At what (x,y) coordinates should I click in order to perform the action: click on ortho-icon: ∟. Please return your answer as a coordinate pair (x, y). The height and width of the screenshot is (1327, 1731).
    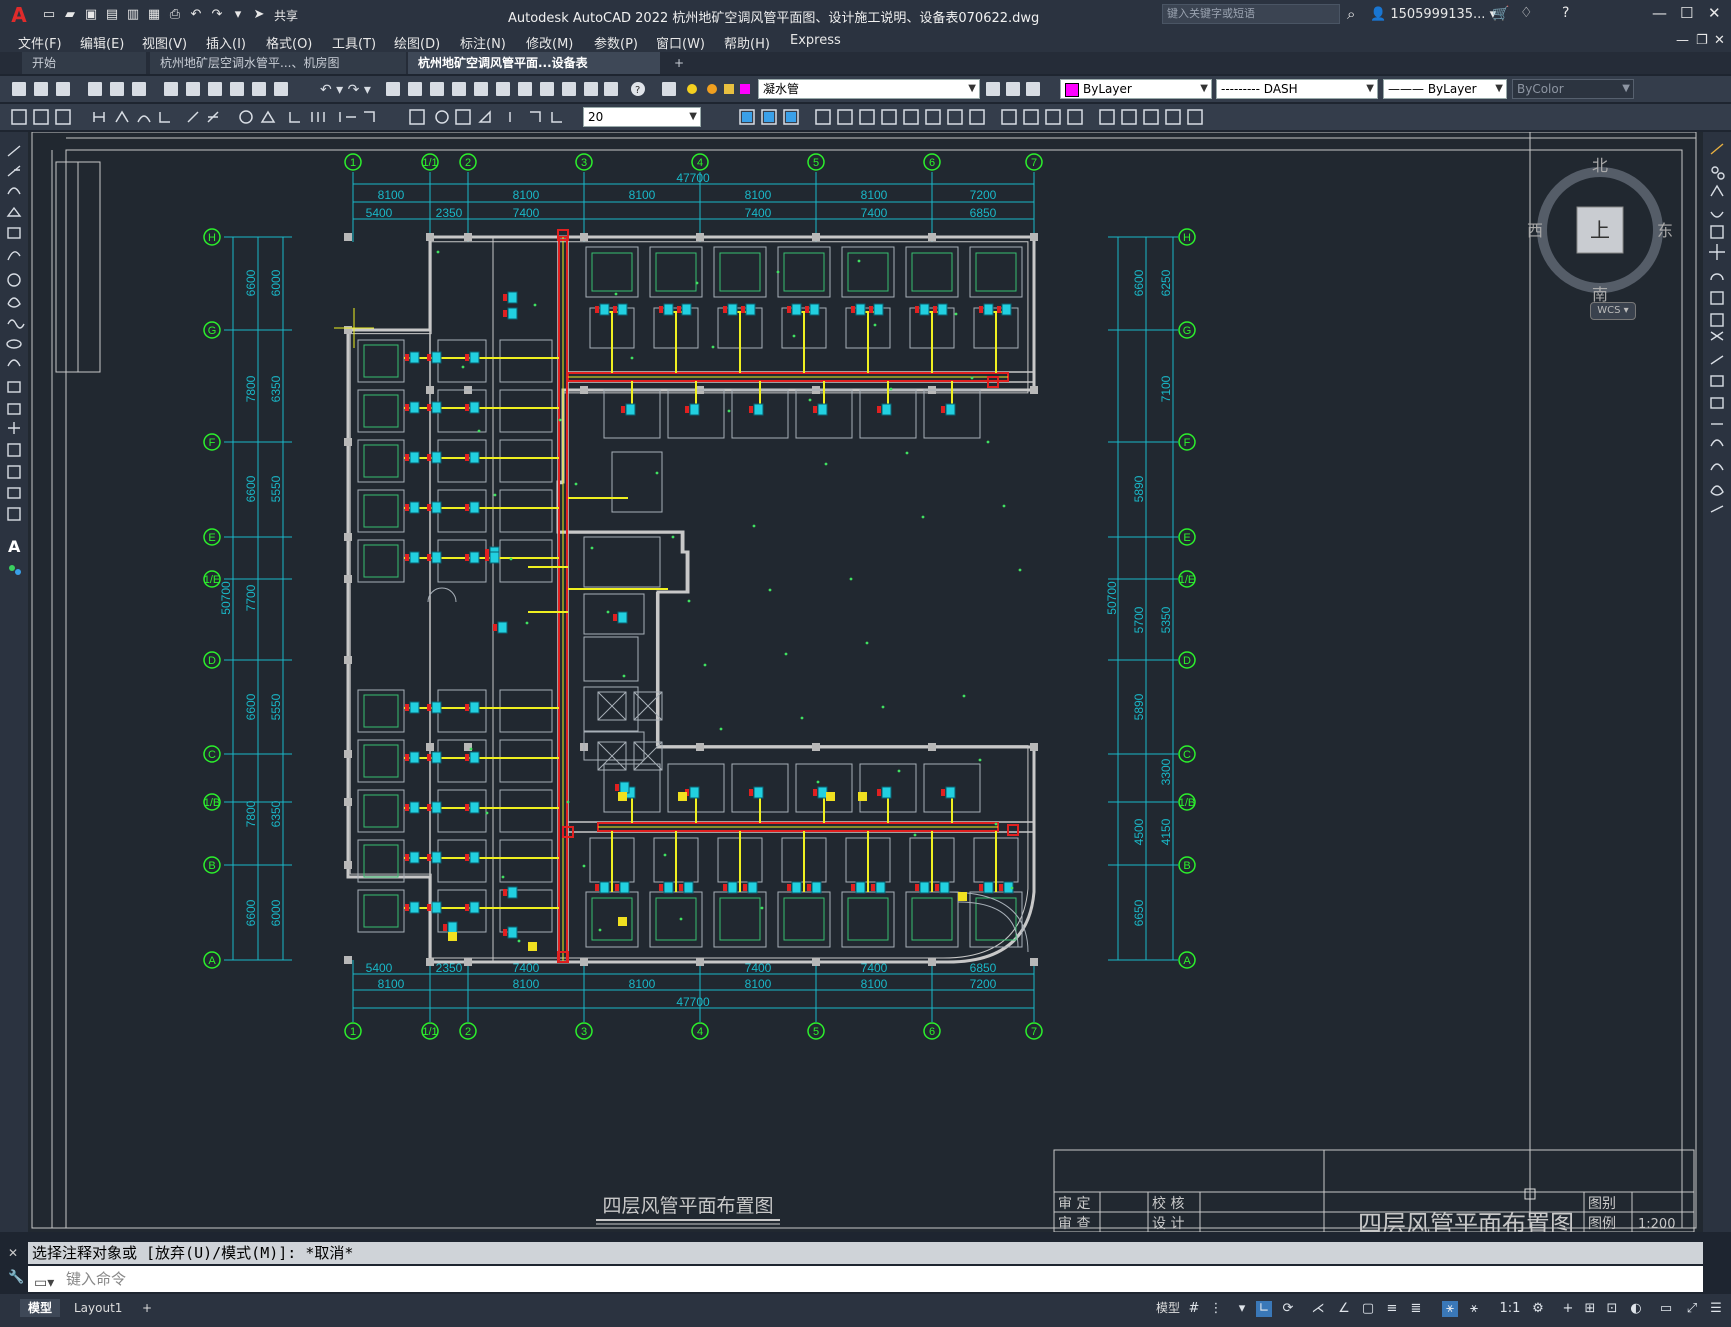
    Looking at the image, I should click on (1264, 1309).